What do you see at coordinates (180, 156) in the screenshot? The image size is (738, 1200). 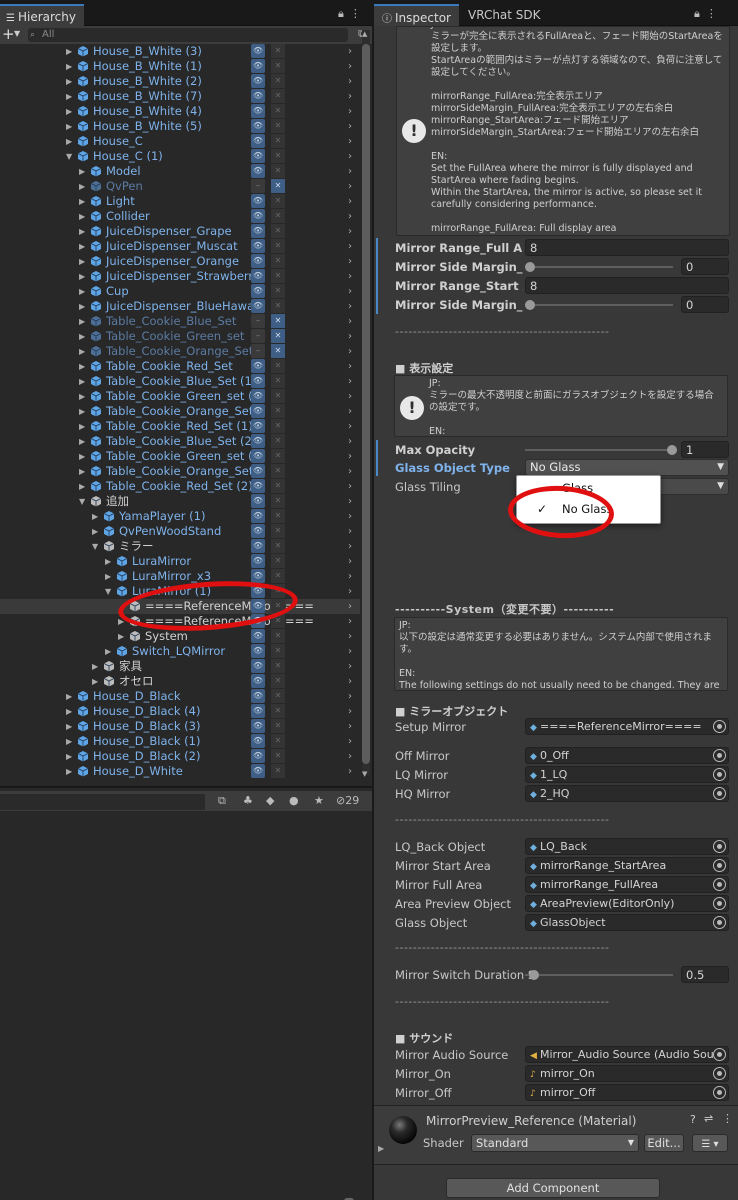 I see `hierarchy-row: ▼ House_C (1) 👁︎ ✕ ›` at bounding box center [180, 156].